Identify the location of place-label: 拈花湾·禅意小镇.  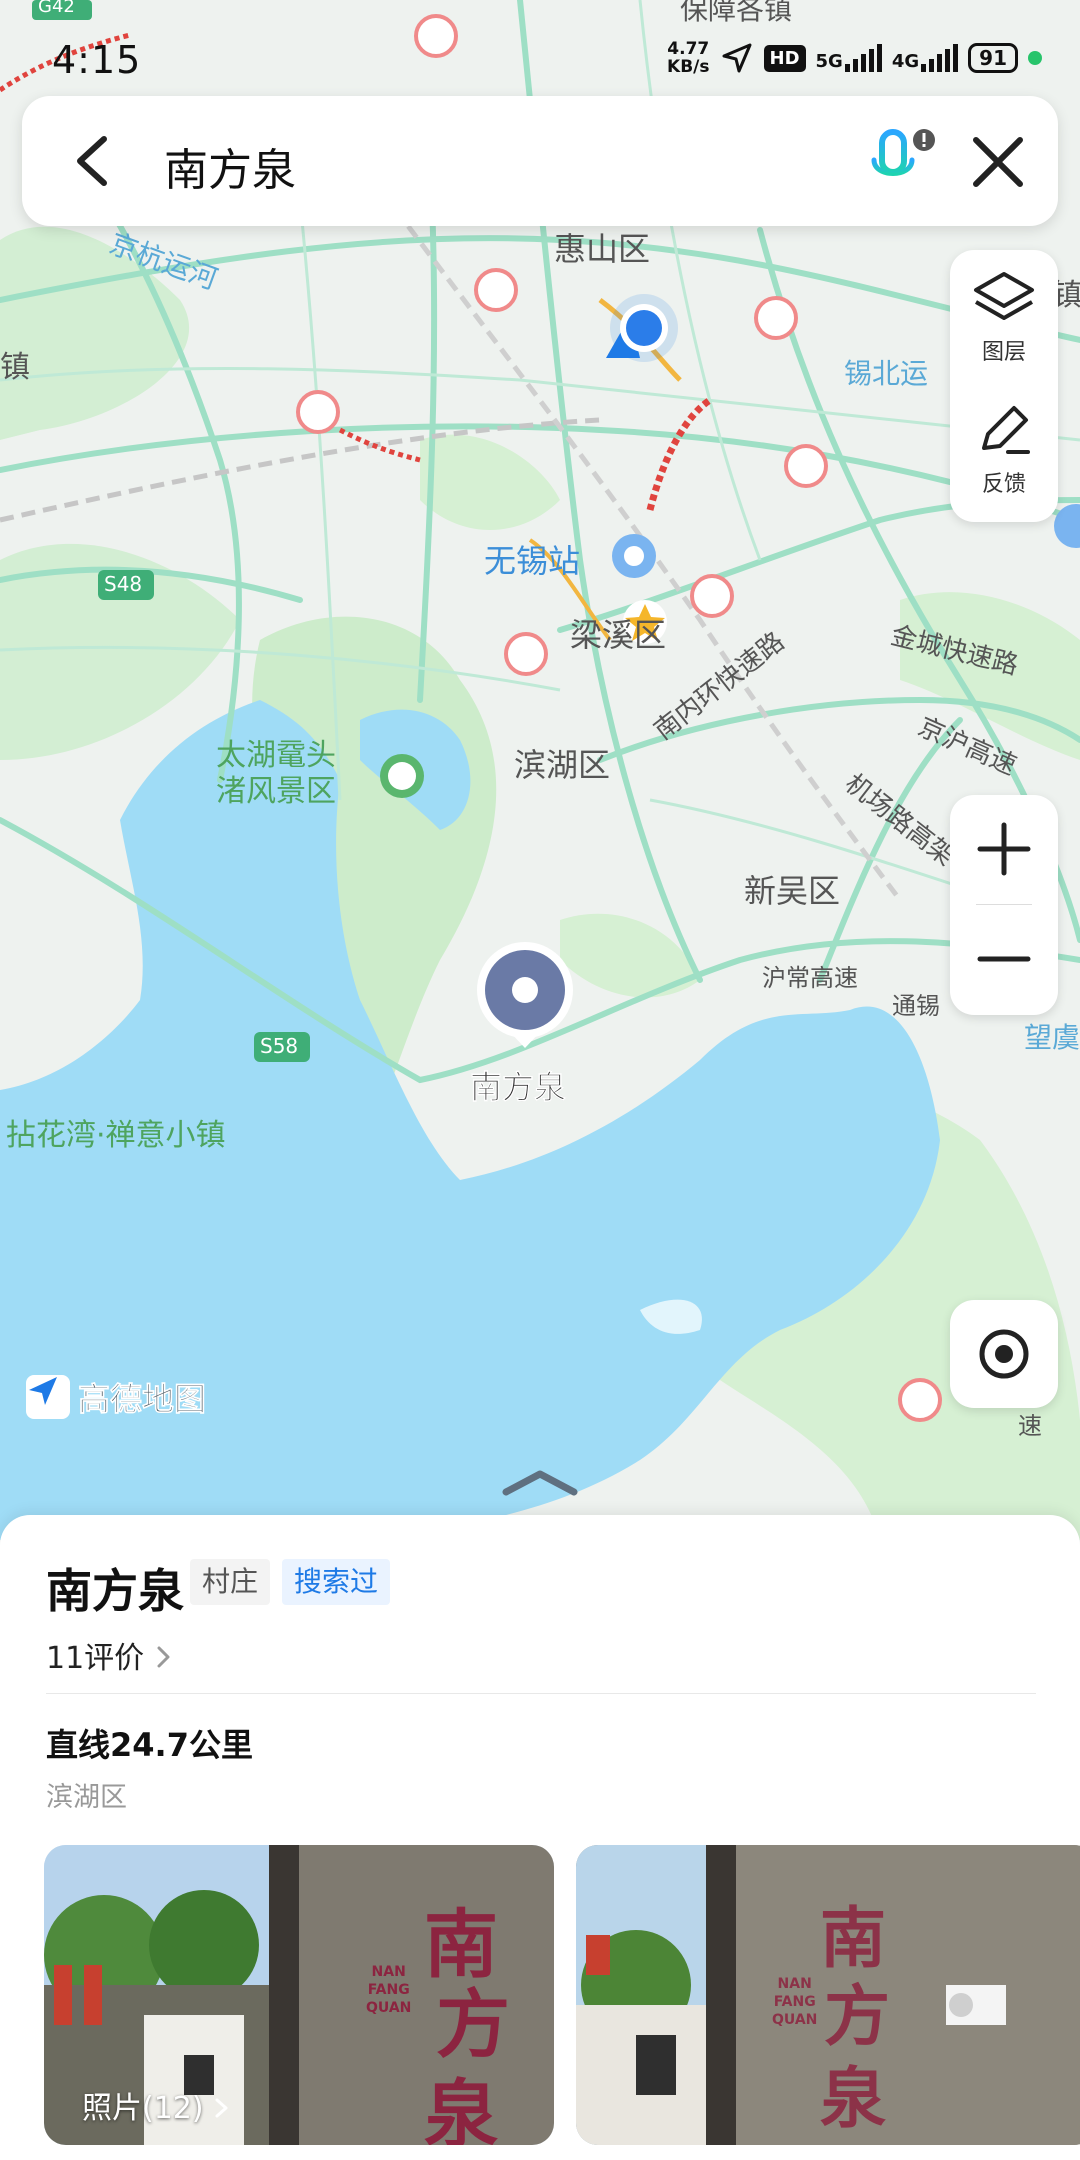
(116, 1135).